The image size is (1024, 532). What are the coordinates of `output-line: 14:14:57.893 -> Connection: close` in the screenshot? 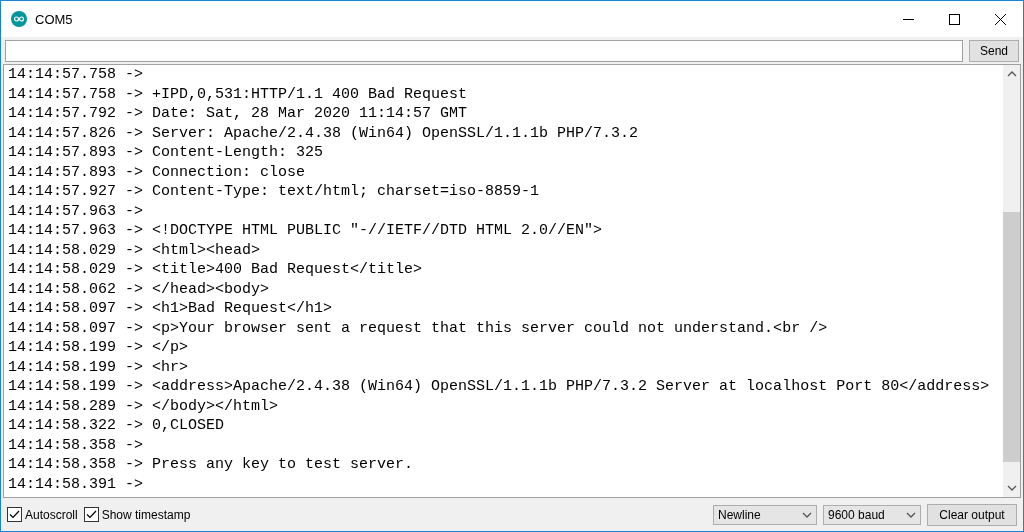 It's located at (157, 172).